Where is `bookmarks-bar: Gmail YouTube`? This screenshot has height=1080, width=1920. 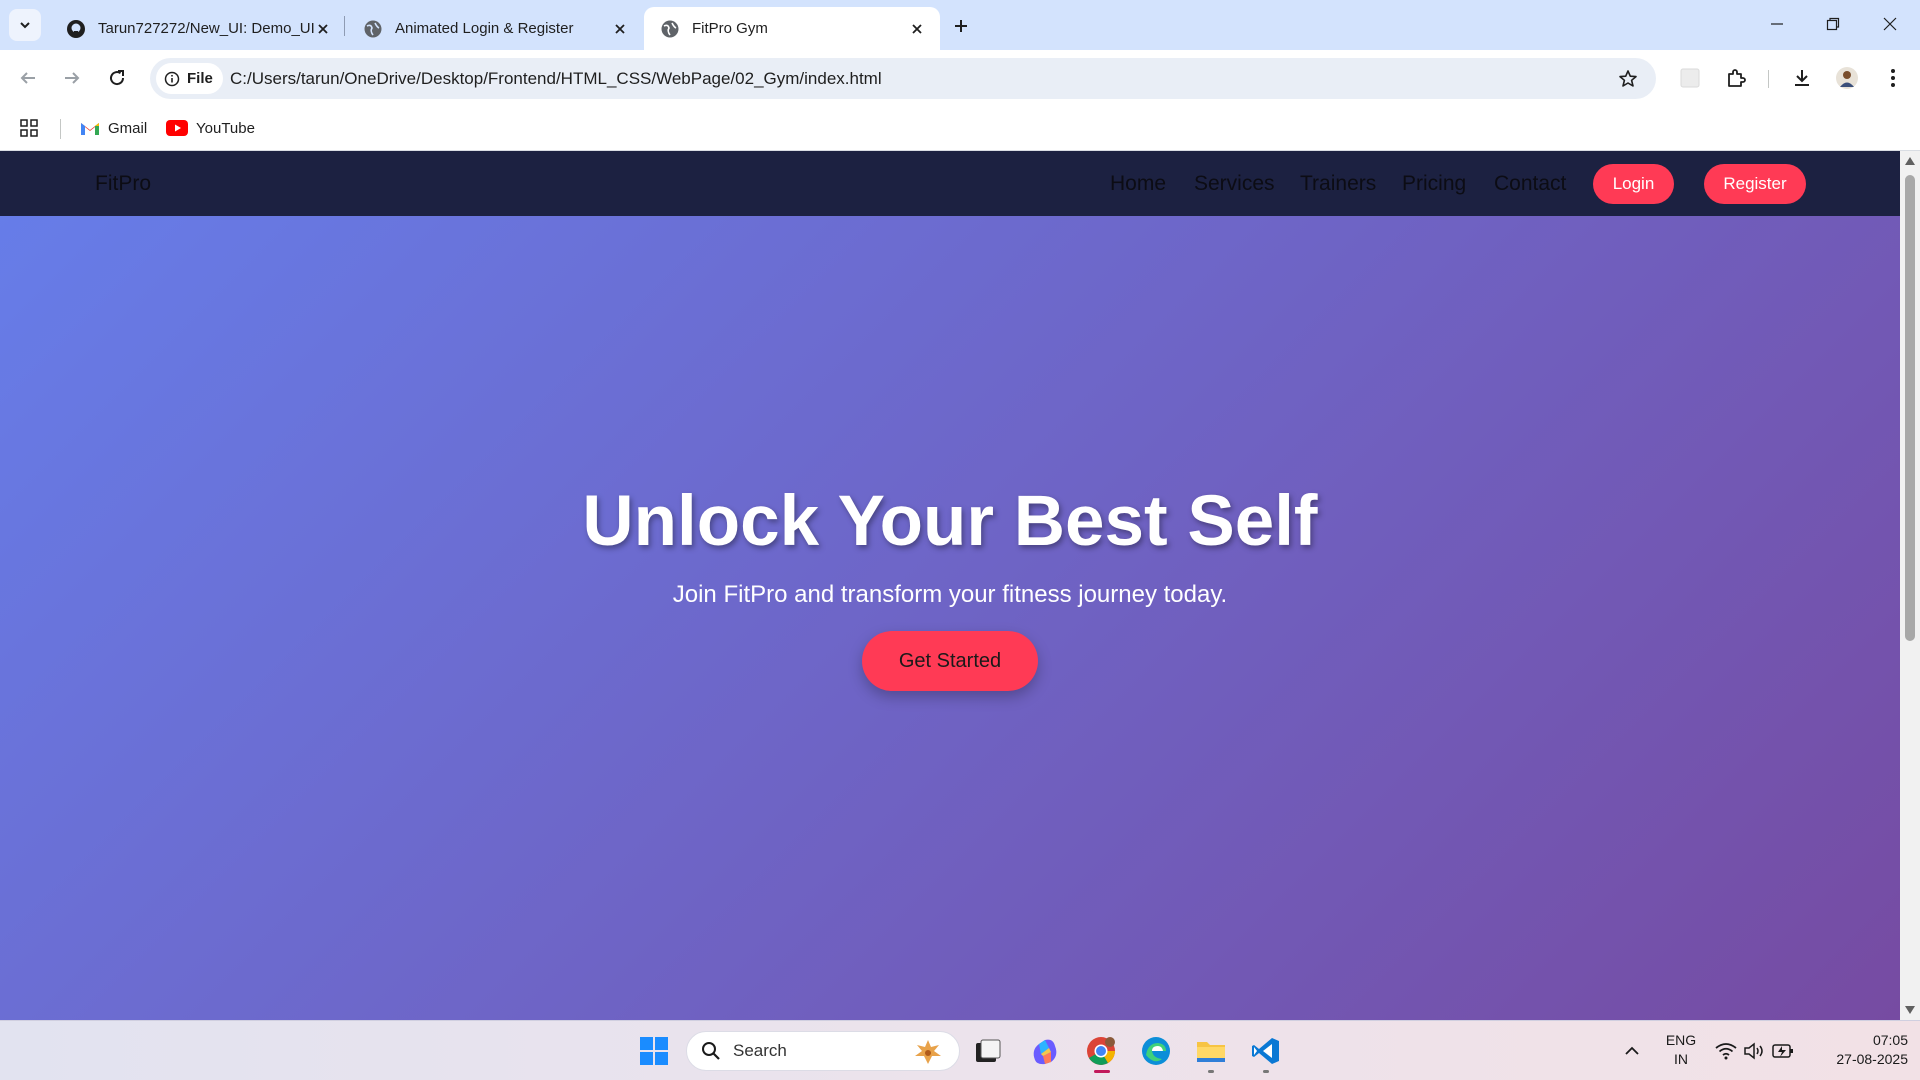 bookmarks-bar: Gmail YouTube is located at coordinates (960, 129).